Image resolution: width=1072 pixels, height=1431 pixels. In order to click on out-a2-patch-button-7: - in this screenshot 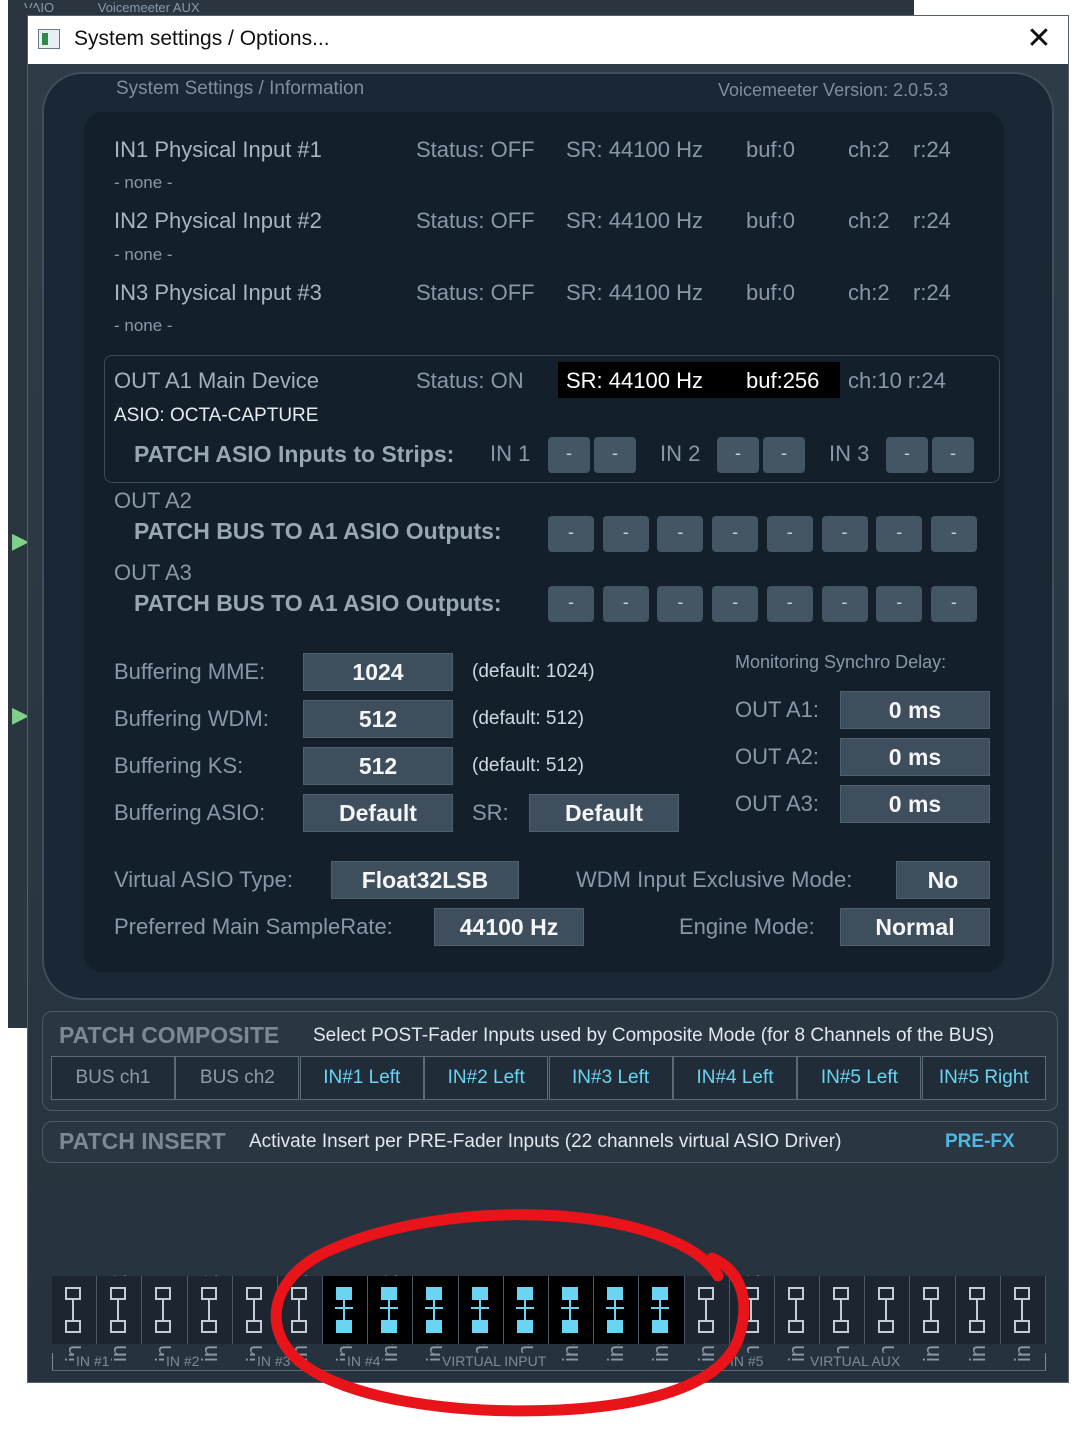, I will do `click(899, 534)`.